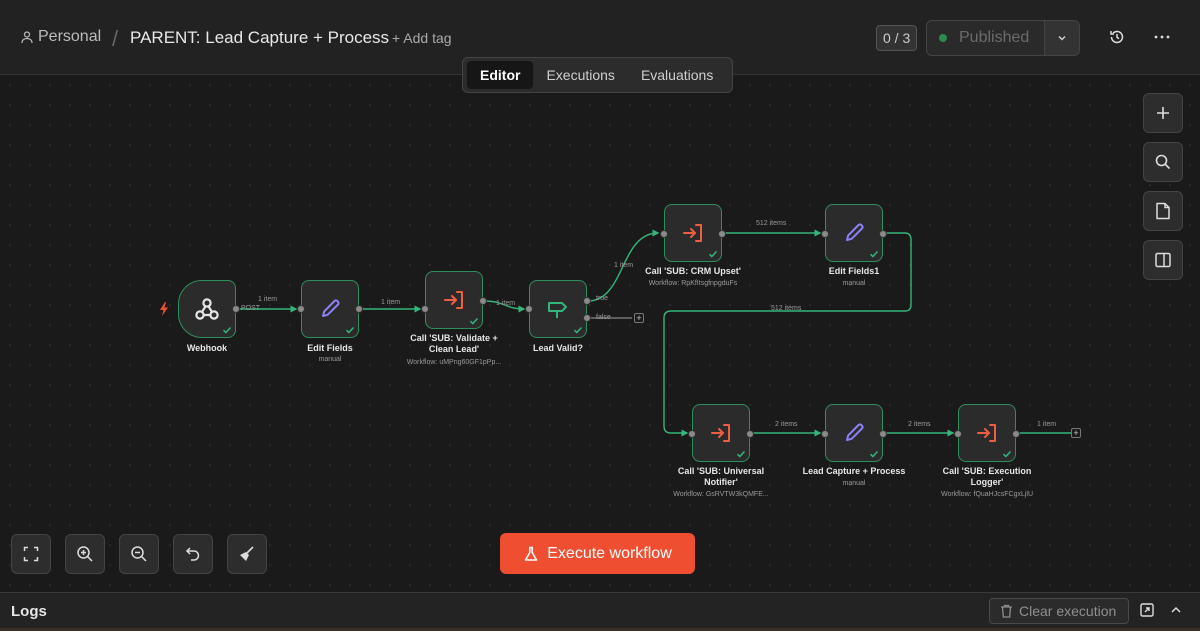  I want to click on node-subtitle: Workflow: fQuaHJcsFCgxLjlU, so click(987, 494).